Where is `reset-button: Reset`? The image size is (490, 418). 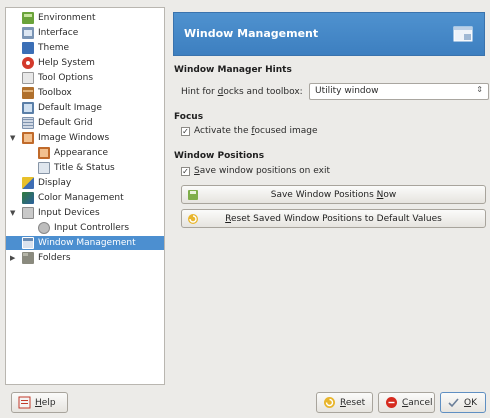 reset-button: Reset is located at coordinates (344, 402).